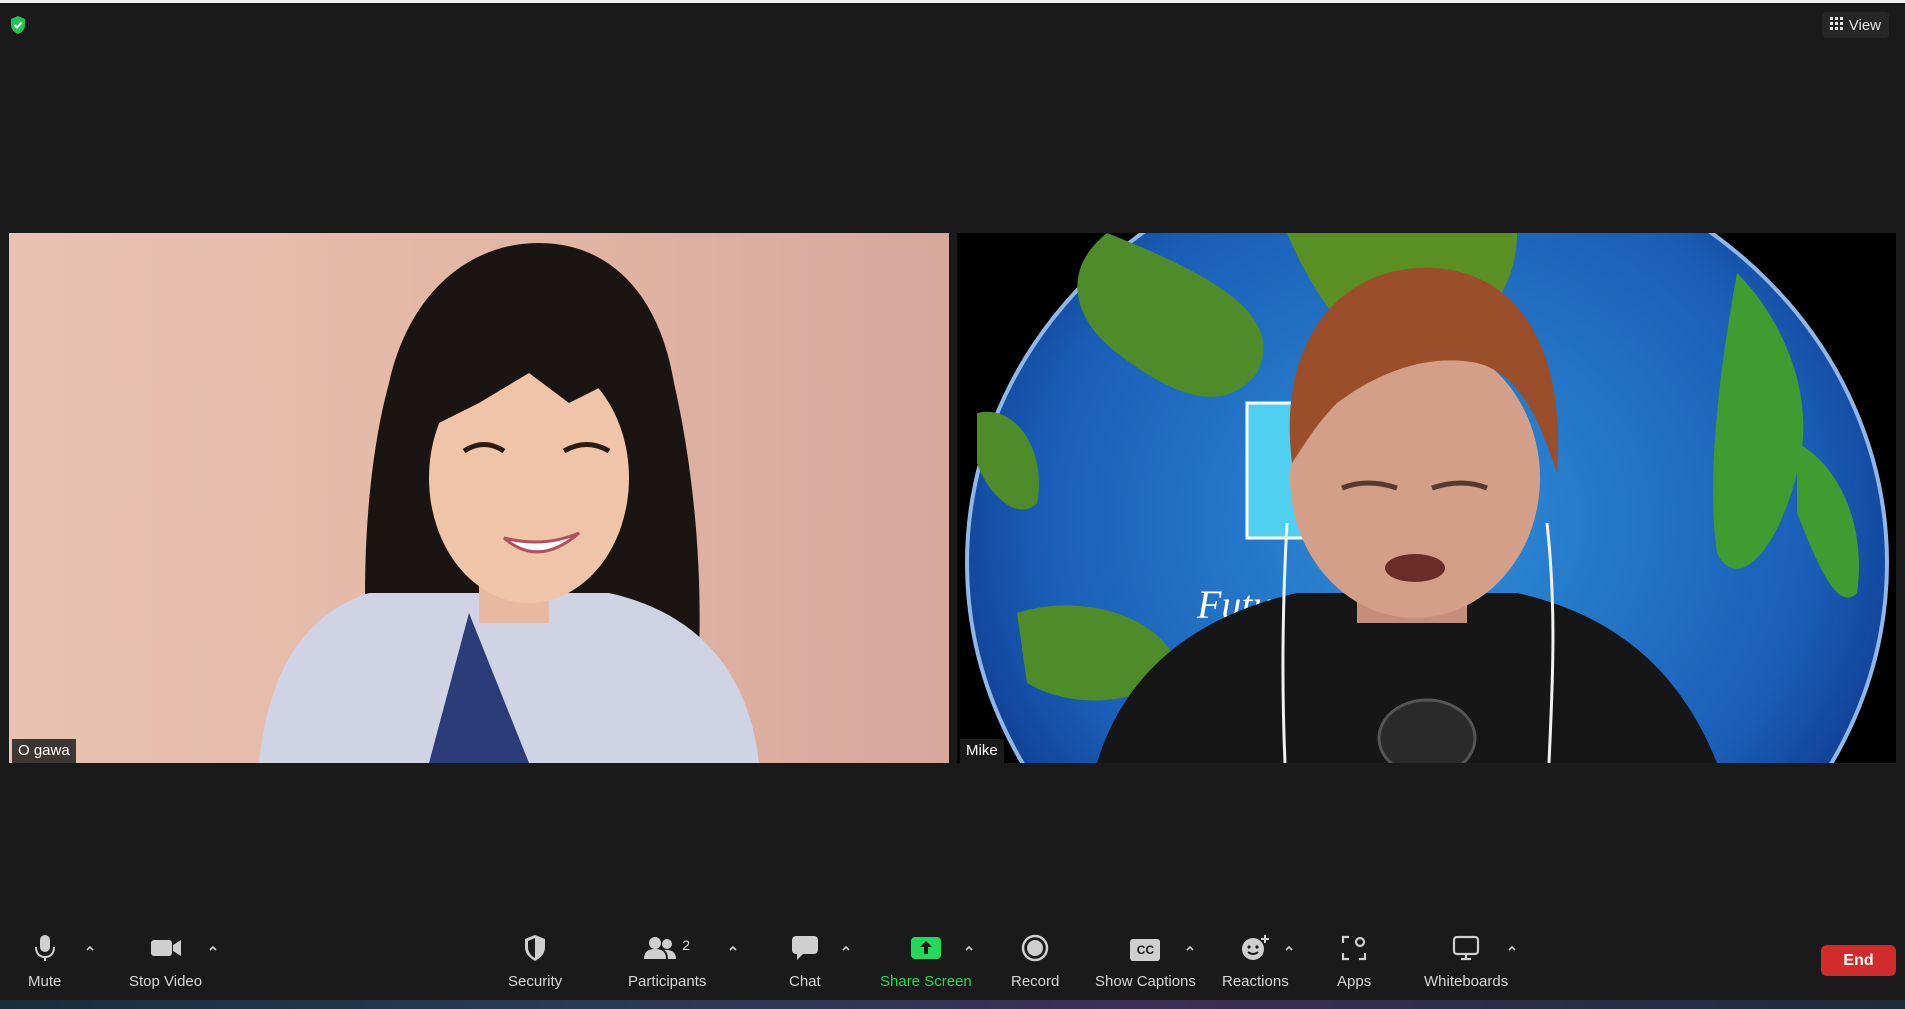 This screenshot has width=1905, height=1009. I want to click on mute-button: Mute, so click(44, 962).